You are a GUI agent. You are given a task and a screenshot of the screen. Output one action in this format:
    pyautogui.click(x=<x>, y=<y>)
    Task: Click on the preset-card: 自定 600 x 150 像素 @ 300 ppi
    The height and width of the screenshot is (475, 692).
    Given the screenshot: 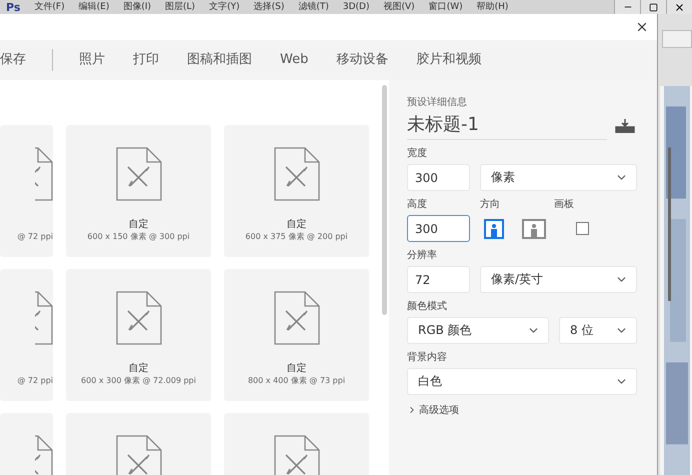 What is the action you would take?
    pyautogui.click(x=138, y=191)
    